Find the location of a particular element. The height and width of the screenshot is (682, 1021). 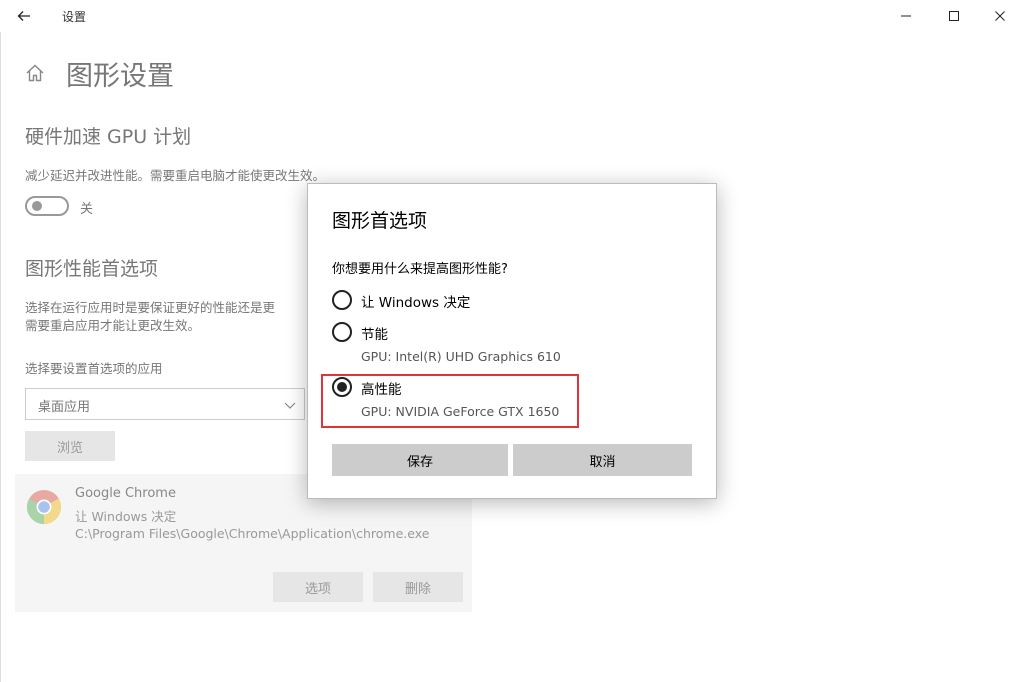

browse-button: 浏览 is located at coordinates (70, 446).